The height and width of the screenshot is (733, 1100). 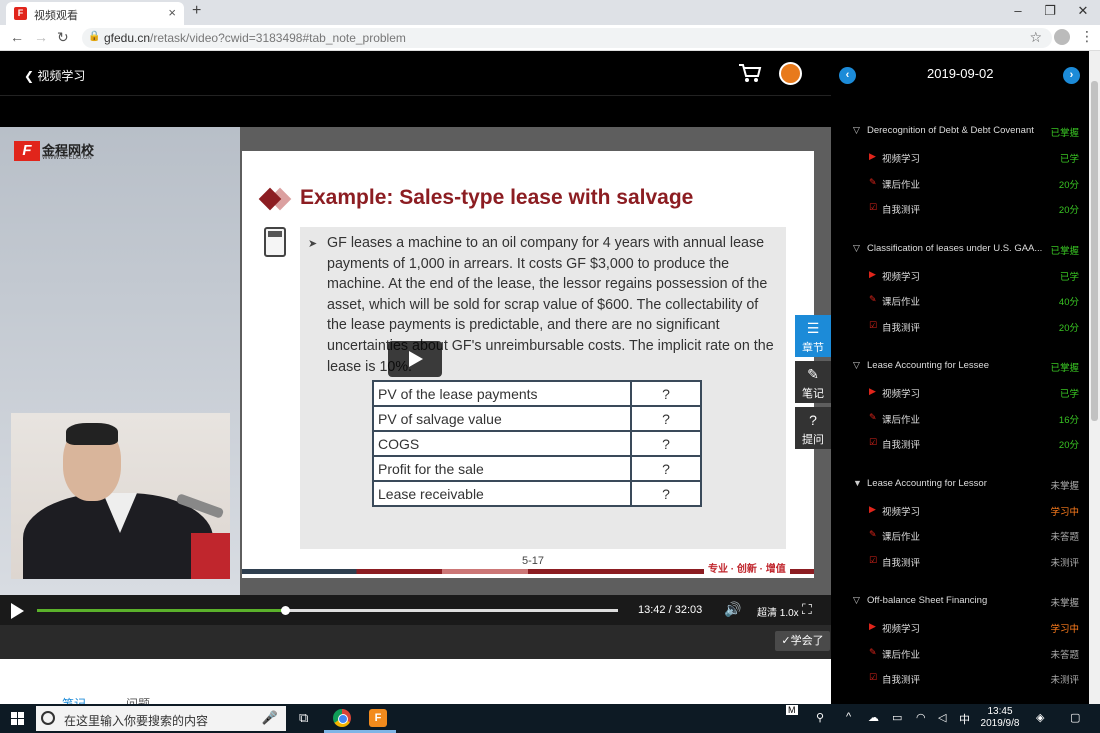 What do you see at coordinates (666, 468) in the screenshot?
I see `slide-table-value: ?` at bounding box center [666, 468].